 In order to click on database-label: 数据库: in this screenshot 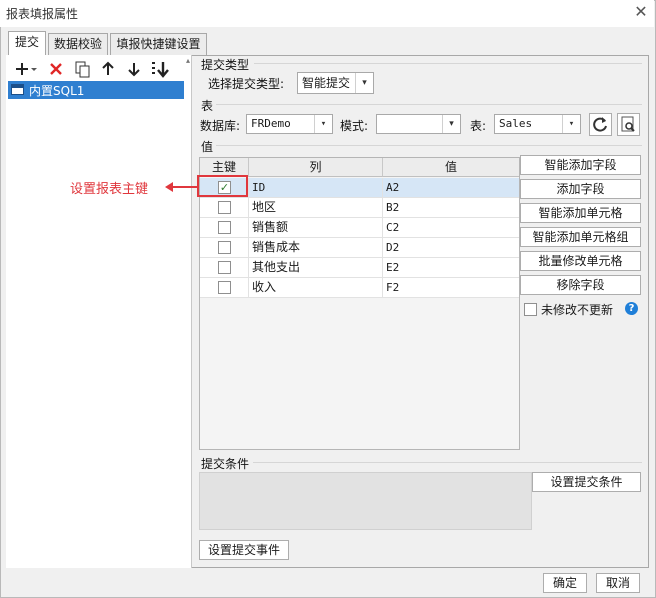, I will do `click(220, 126)`.